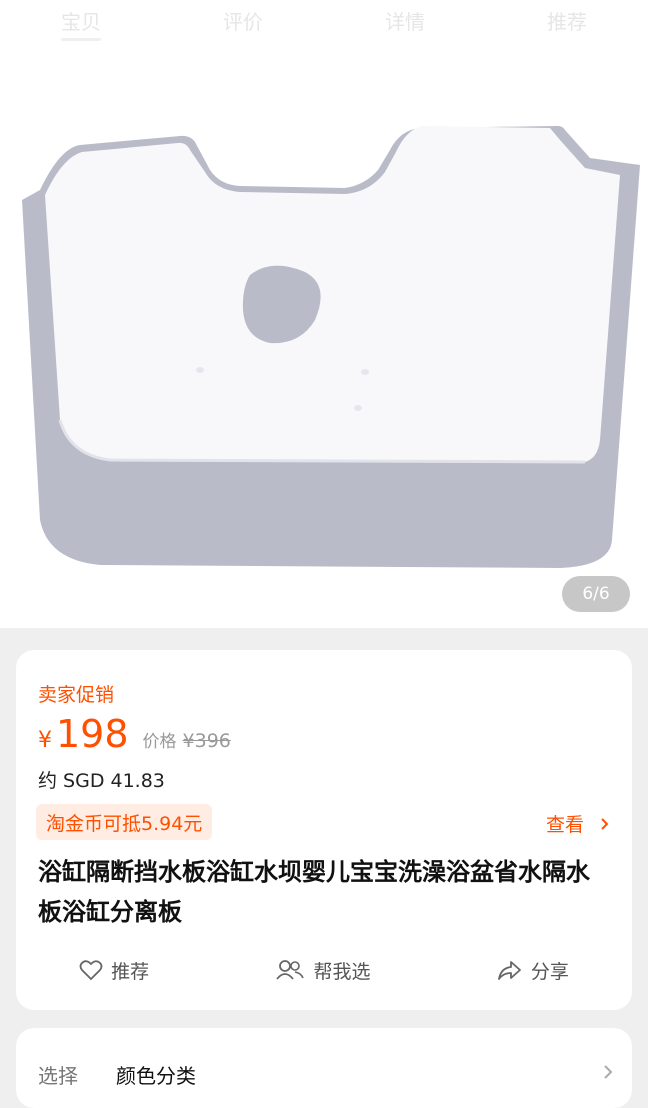  What do you see at coordinates (58, 1076) in the screenshot?
I see `selection-label: 选择` at bounding box center [58, 1076].